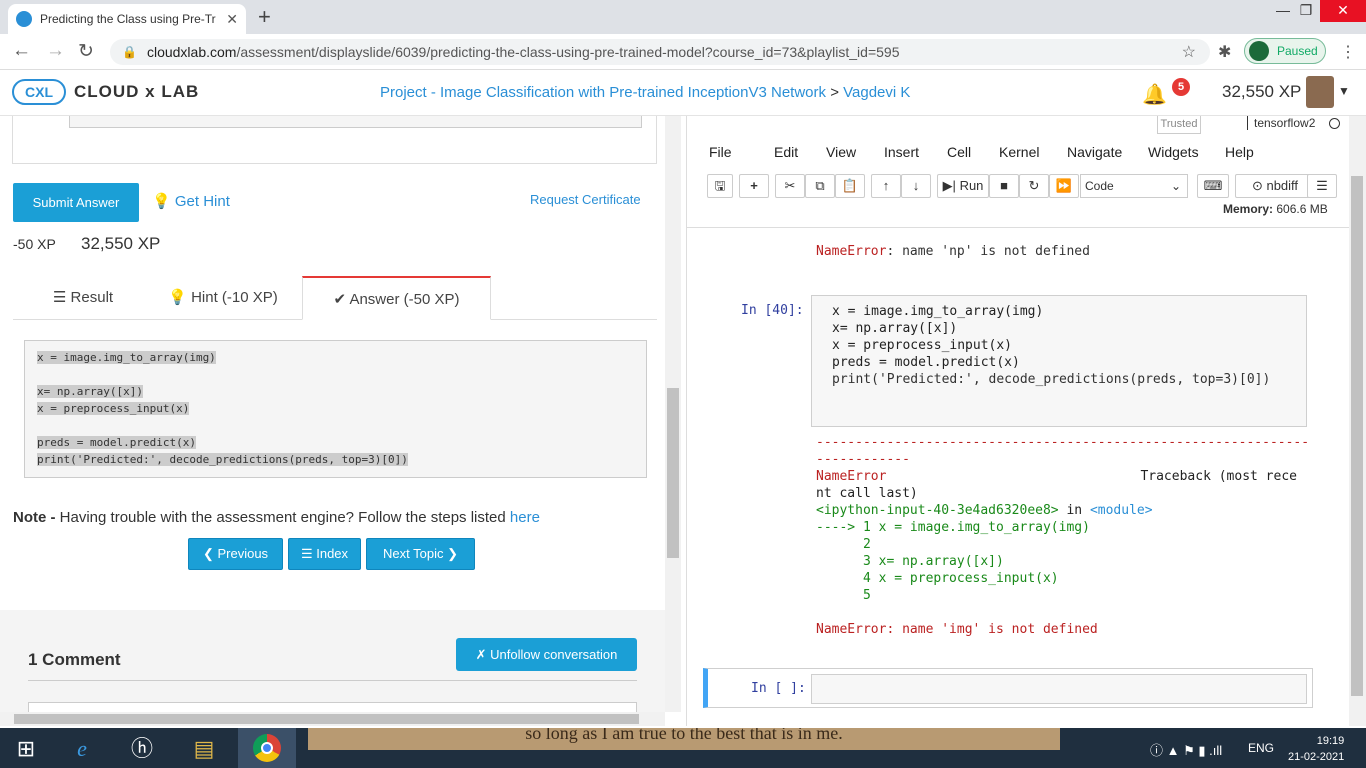 Image resolution: width=1366 pixels, height=768 pixels. I want to click on reload-icon: ↻, so click(86, 51).